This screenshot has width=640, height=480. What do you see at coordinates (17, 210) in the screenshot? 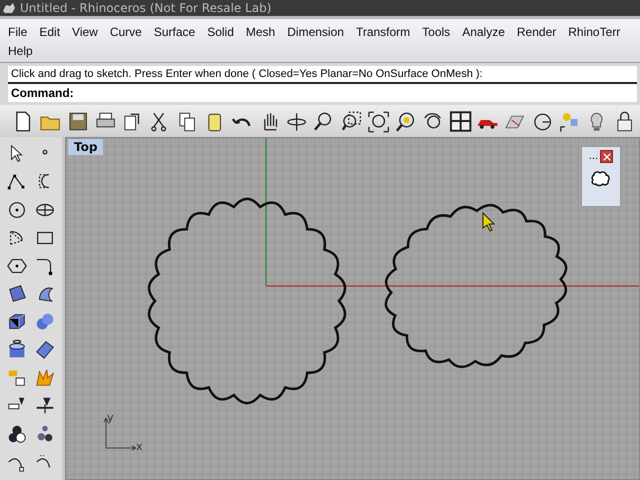
I see `circle-icon` at bounding box center [17, 210].